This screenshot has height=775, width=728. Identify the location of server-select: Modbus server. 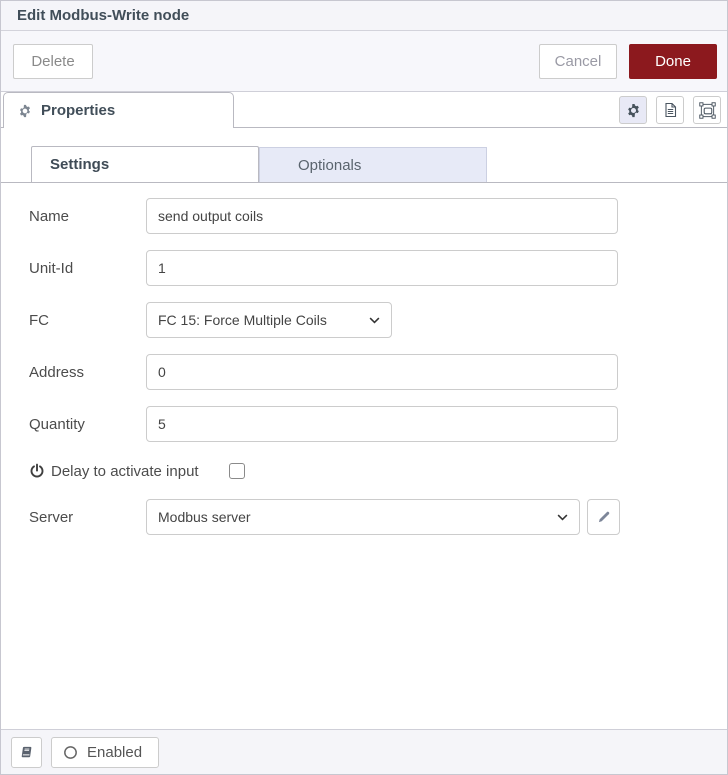
(363, 517).